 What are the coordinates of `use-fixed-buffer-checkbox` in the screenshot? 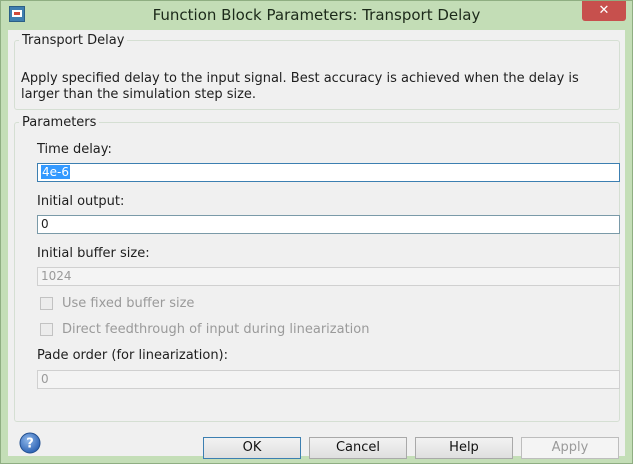 It's located at (46, 303).